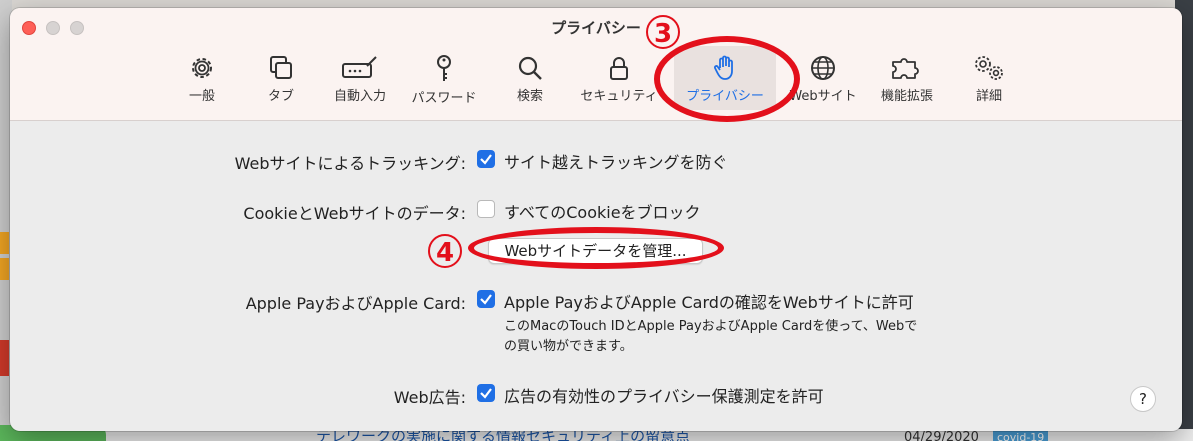  I want to click on tabs-icon, so click(281, 67).